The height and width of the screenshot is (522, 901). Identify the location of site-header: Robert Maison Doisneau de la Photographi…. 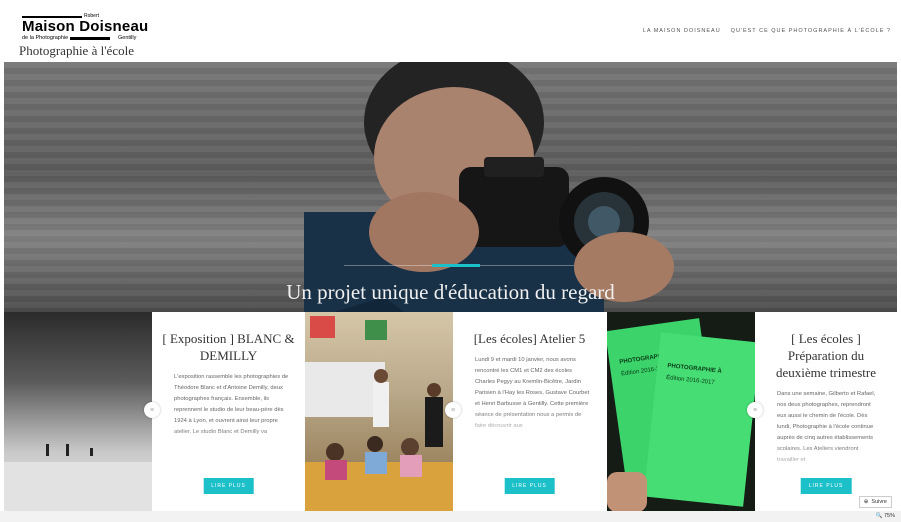
(450, 34).